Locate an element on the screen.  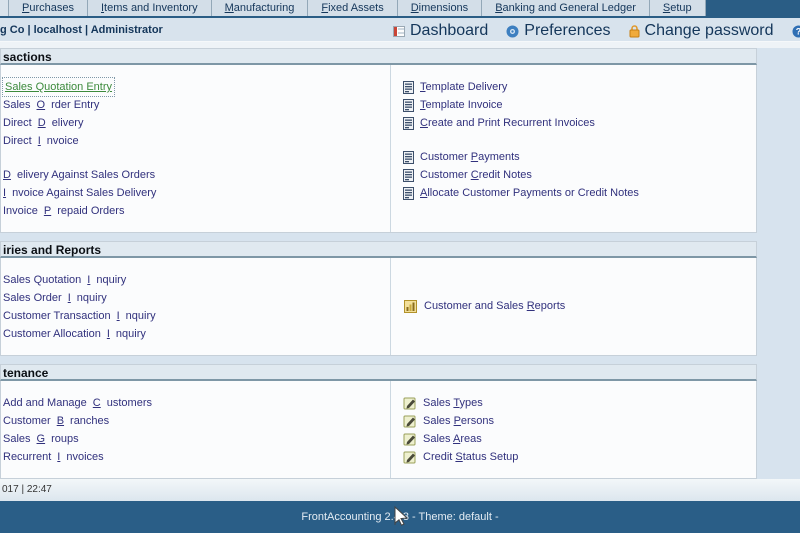
preferences-button: Preferences is located at coordinates (558, 31).